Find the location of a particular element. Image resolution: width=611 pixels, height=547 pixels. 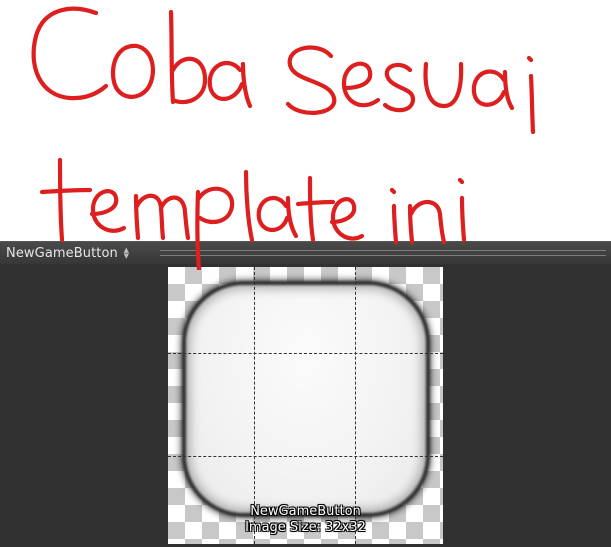

asset-name-label: NewGameButton is located at coordinates (62, 253).